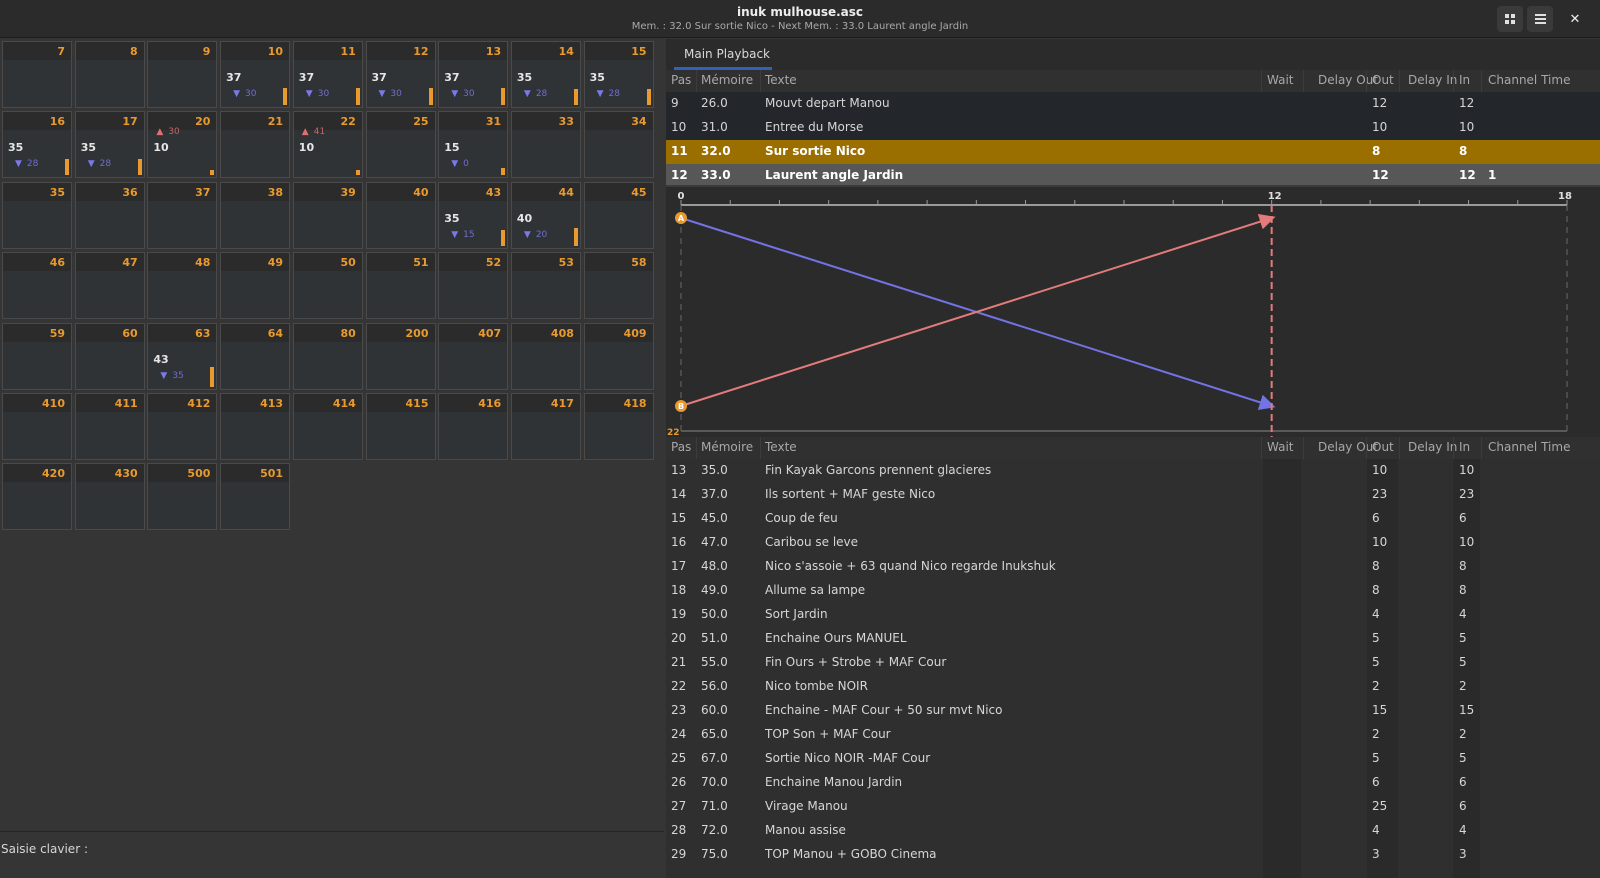 The height and width of the screenshot is (878, 1600). What do you see at coordinates (400, 426) in the screenshot?
I see `channel-tile: 415` at bounding box center [400, 426].